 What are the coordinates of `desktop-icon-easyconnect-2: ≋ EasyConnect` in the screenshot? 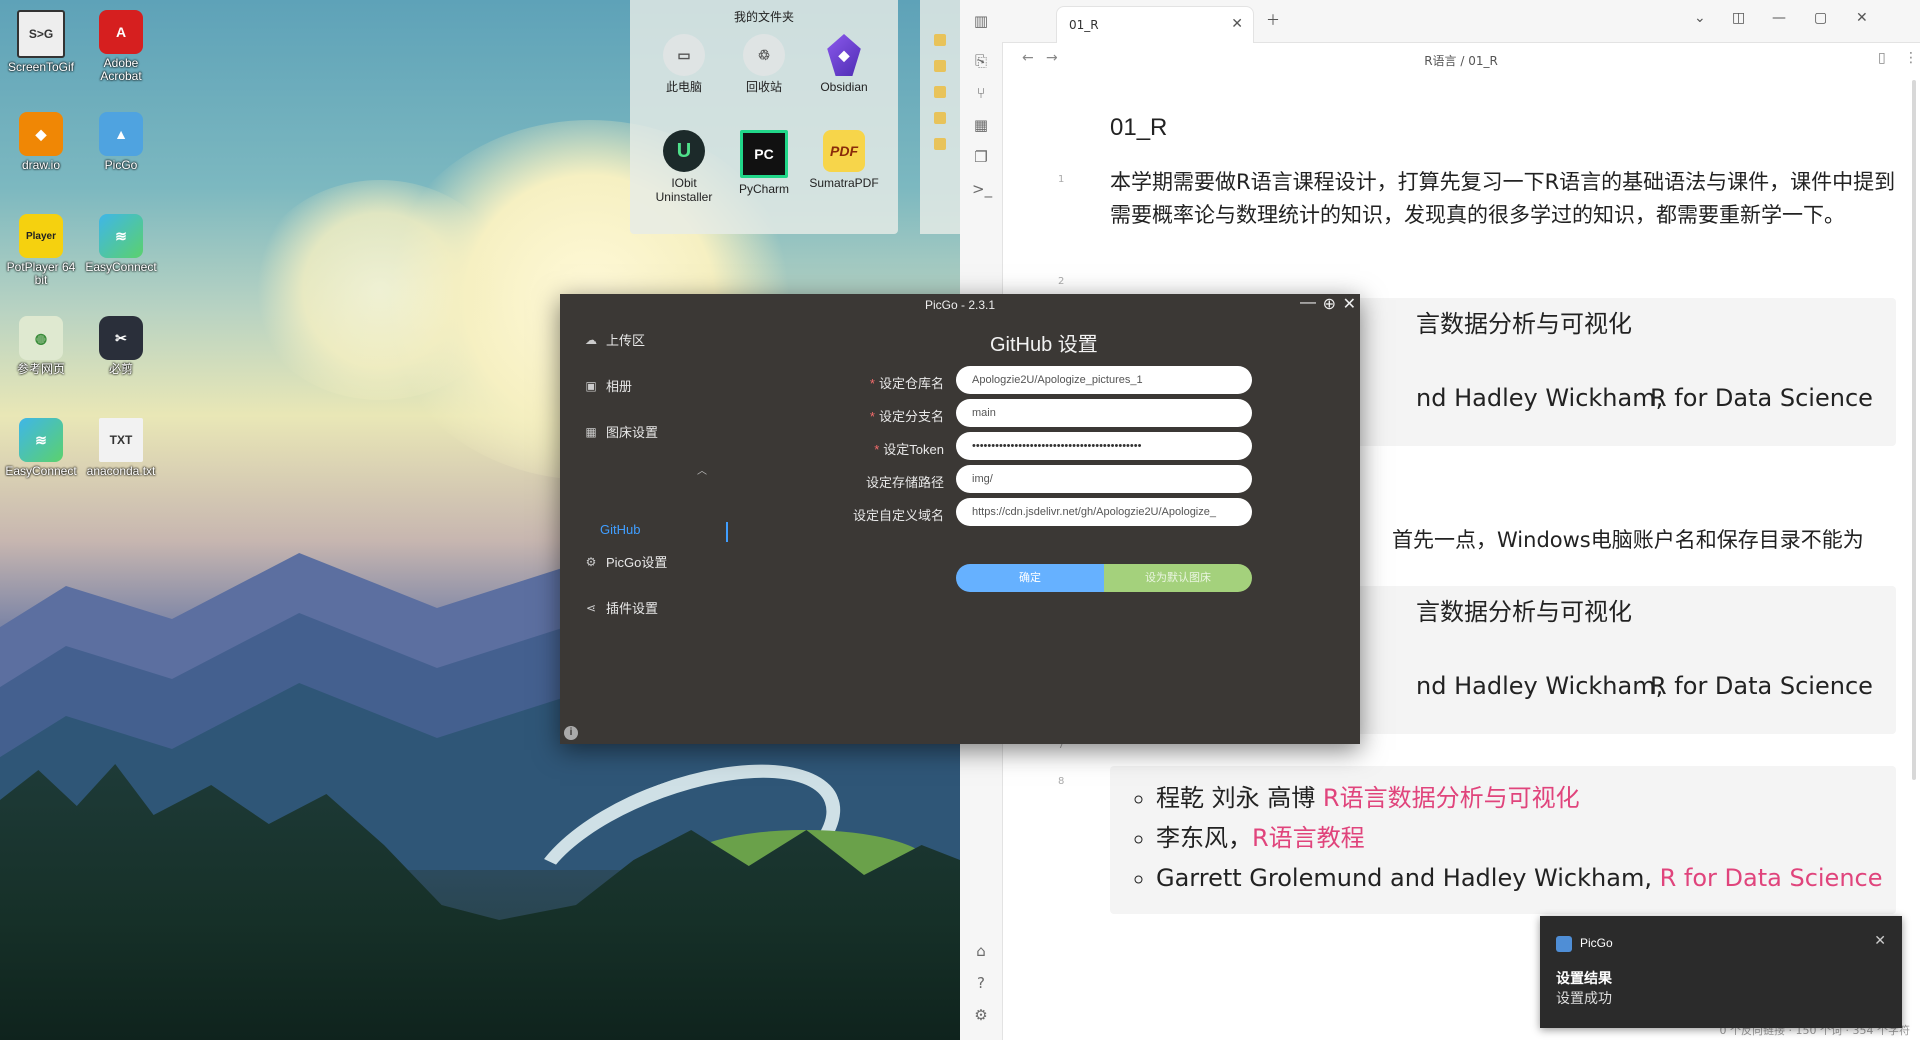 It's located at (41, 448).